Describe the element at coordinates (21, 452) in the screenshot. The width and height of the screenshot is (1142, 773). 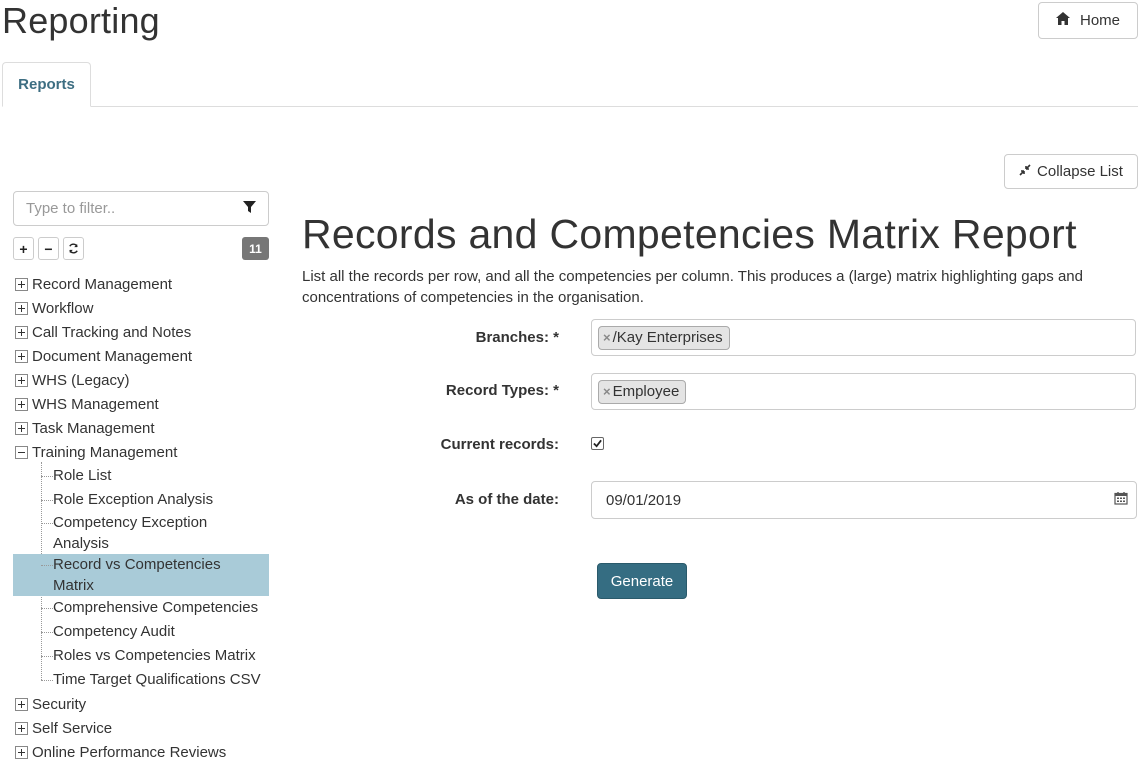
I see `collapse-icon` at that location.